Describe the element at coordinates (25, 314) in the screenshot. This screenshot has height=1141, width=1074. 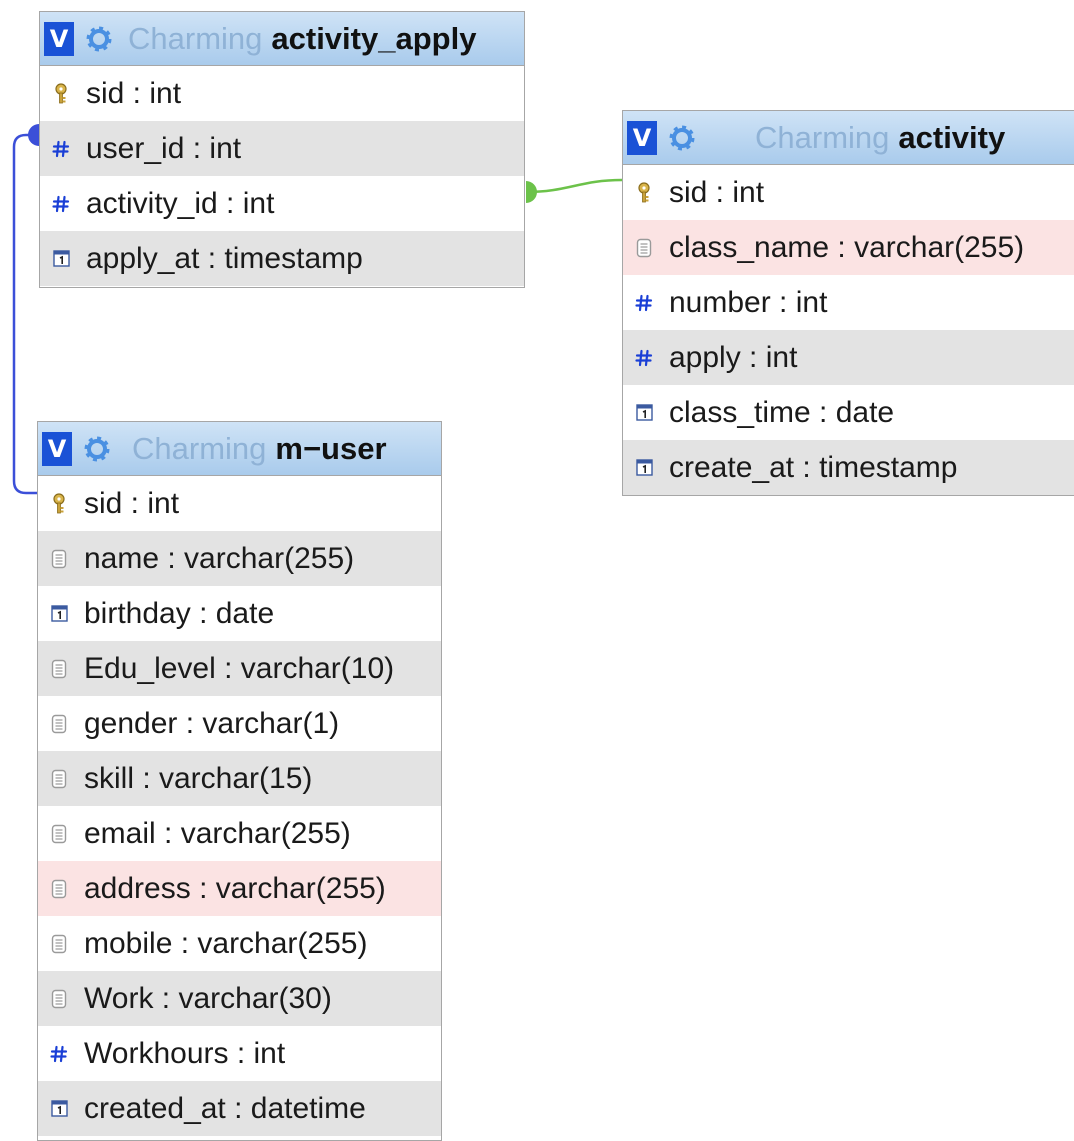
I see `relation-line-user` at that location.